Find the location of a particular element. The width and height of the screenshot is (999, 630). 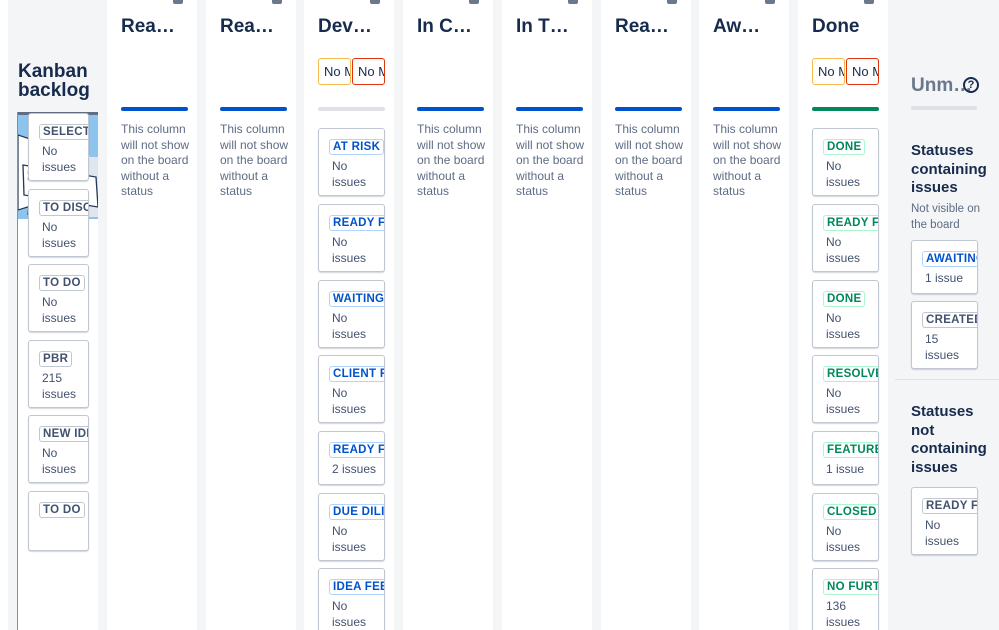

issue-count: 15 issues is located at coordinates (942, 347).